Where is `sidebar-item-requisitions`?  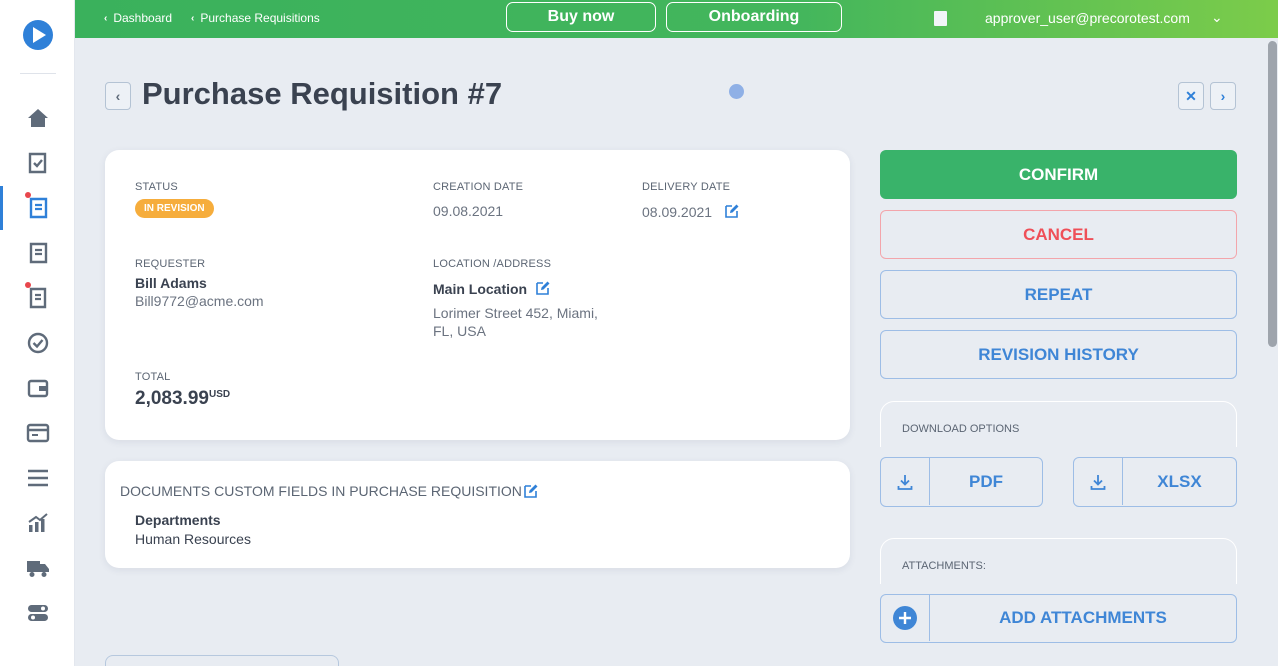
sidebar-item-requisitions is located at coordinates (37, 208).